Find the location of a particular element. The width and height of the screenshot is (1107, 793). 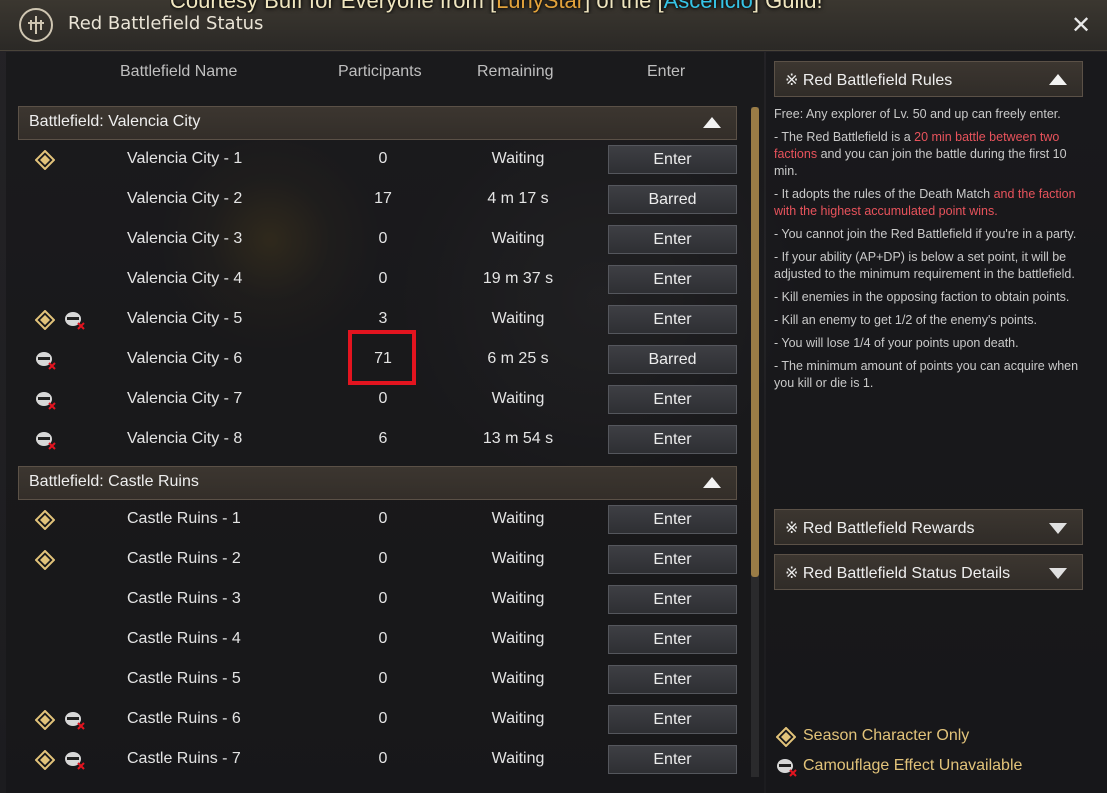

section-header: Battlefield: Castle Ruins is located at coordinates (377, 483).